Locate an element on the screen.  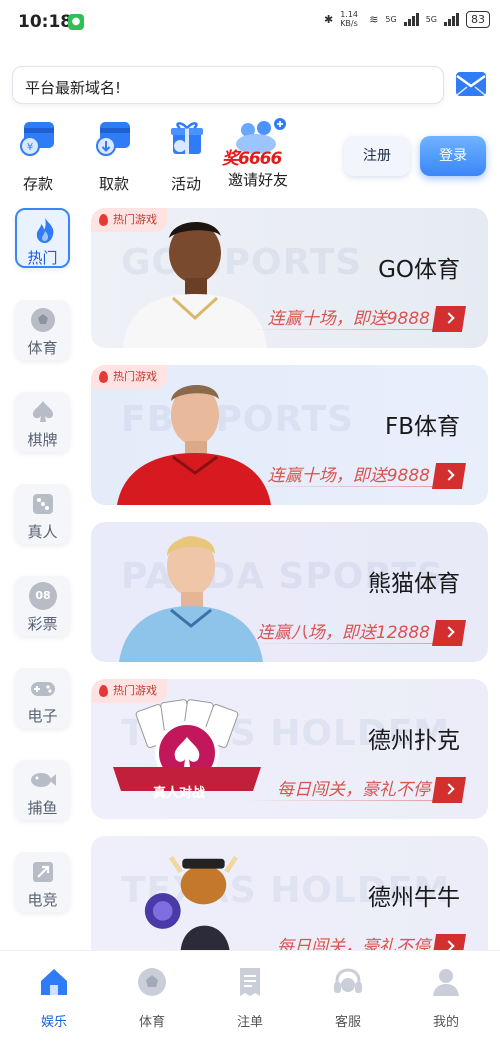
bluetooth-icon: ✱ is located at coordinates (328, 19).